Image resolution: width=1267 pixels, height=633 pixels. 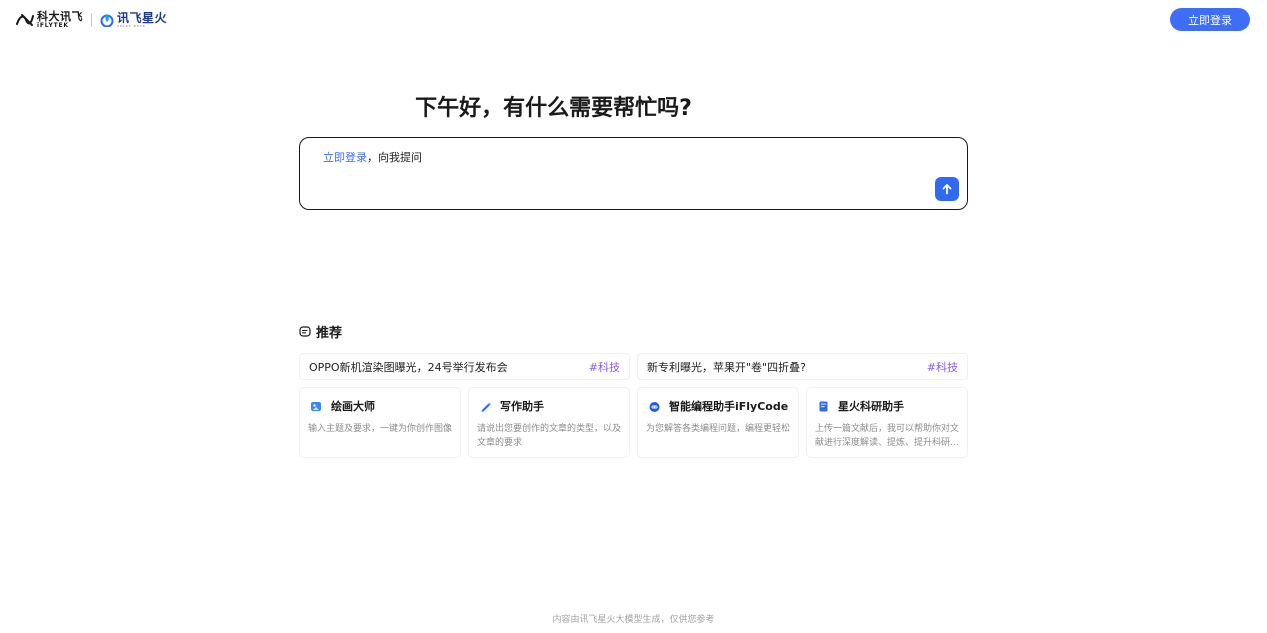 What do you see at coordinates (718, 422) in the screenshot?
I see `tool-card-coding: 智能编程助手iFlyCode 为您解答各类编程问题，编程更轻松` at bounding box center [718, 422].